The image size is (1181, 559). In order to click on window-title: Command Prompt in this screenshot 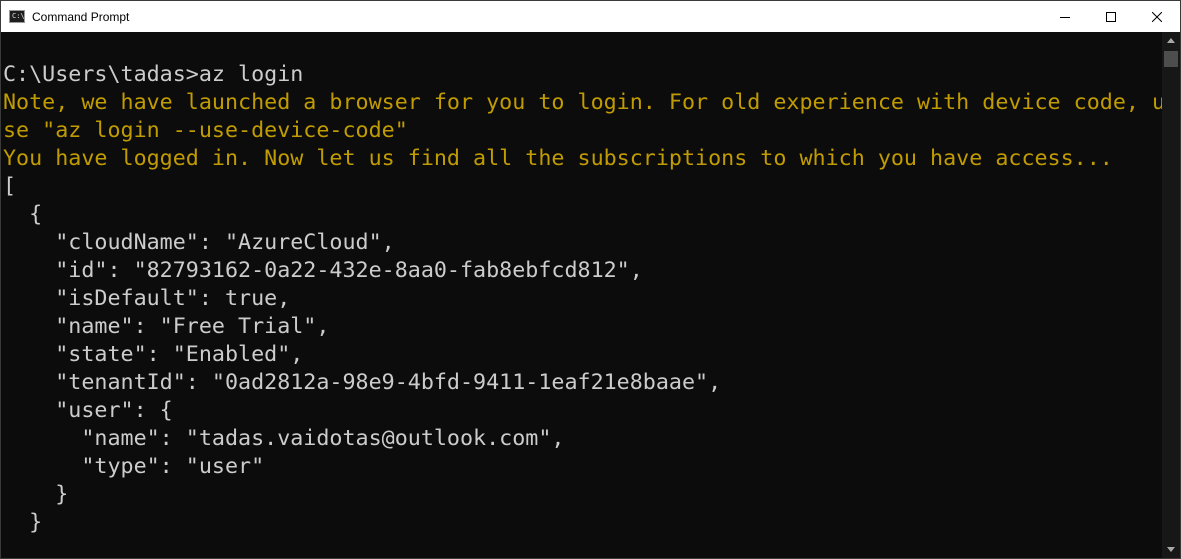, I will do `click(81, 16)`.